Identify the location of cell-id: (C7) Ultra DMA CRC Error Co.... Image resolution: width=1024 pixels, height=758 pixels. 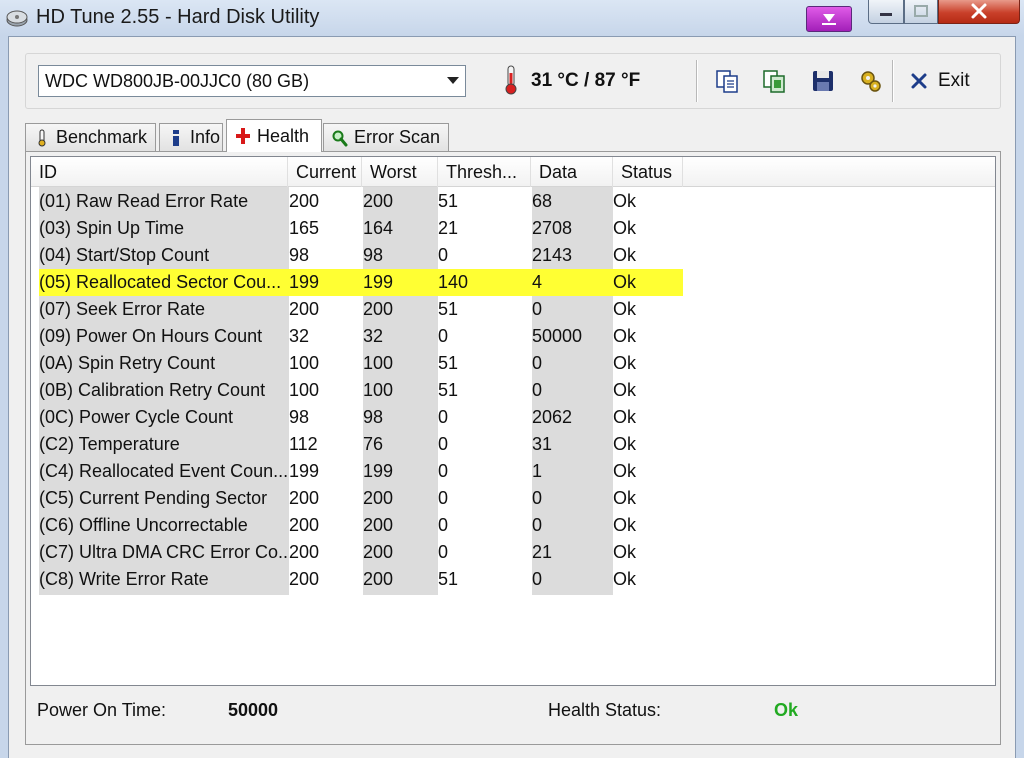
(163, 552).